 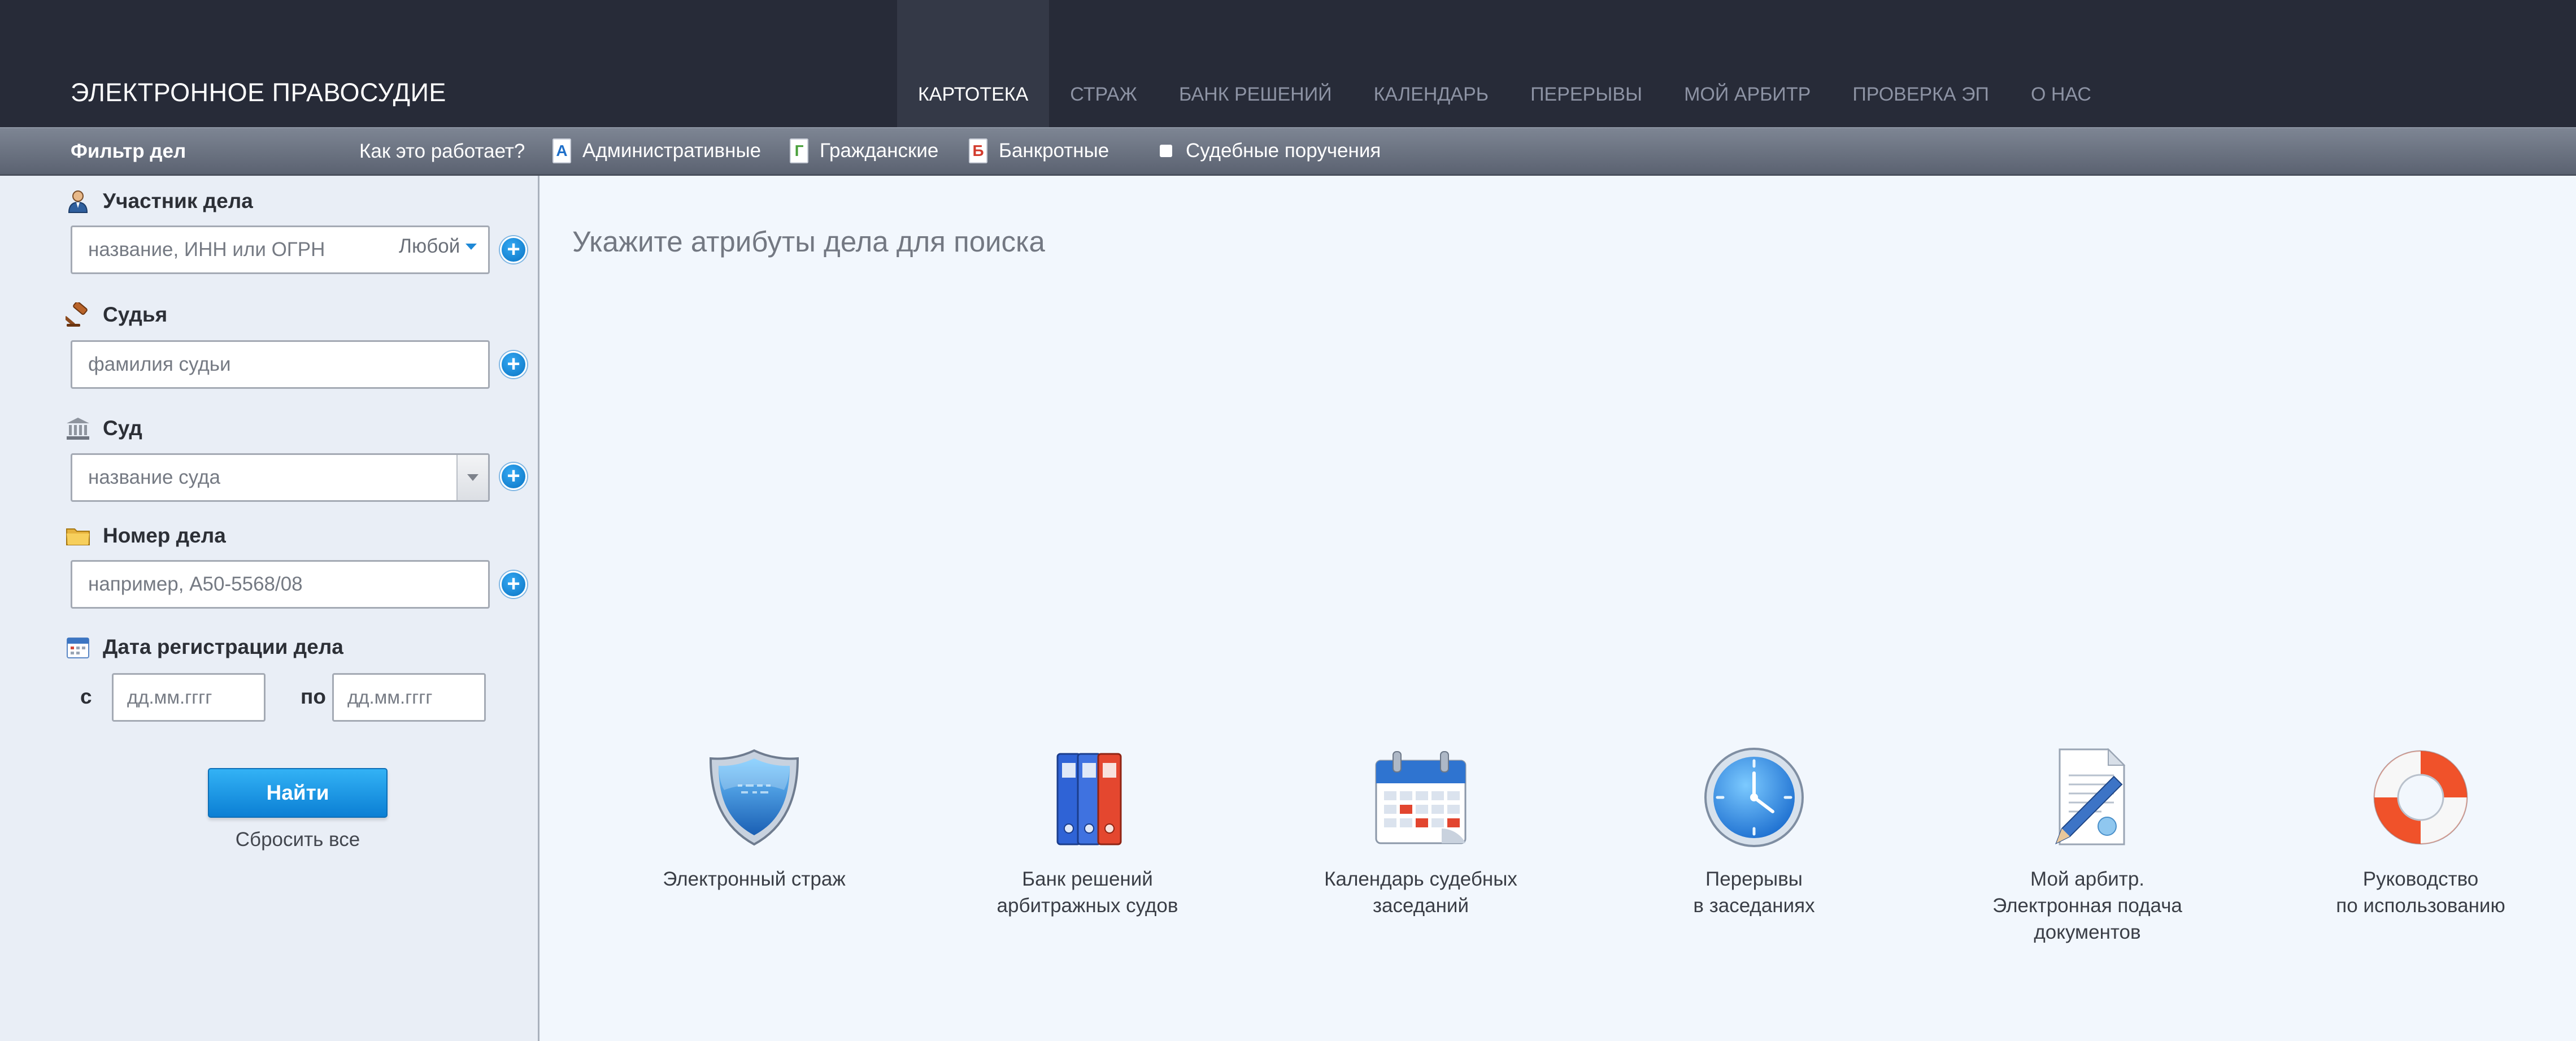 I want to click on nav-item-kartoteka: КАРТОТЕКА, so click(x=973, y=63).